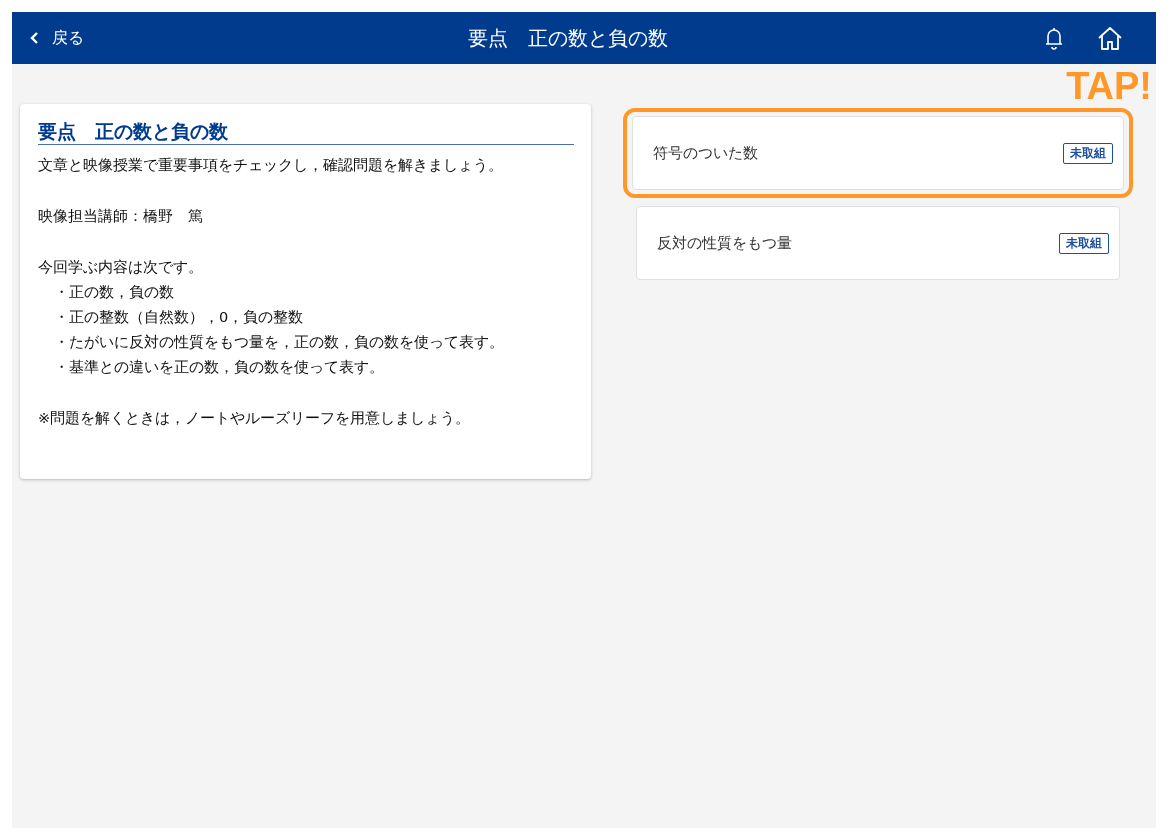 The width and height of the screenshot is (1174, 834). I want to click on paragraph: 文章と映像授業で重要事項をチェックし，確認問題を解きましょう。, so click(271, 165).